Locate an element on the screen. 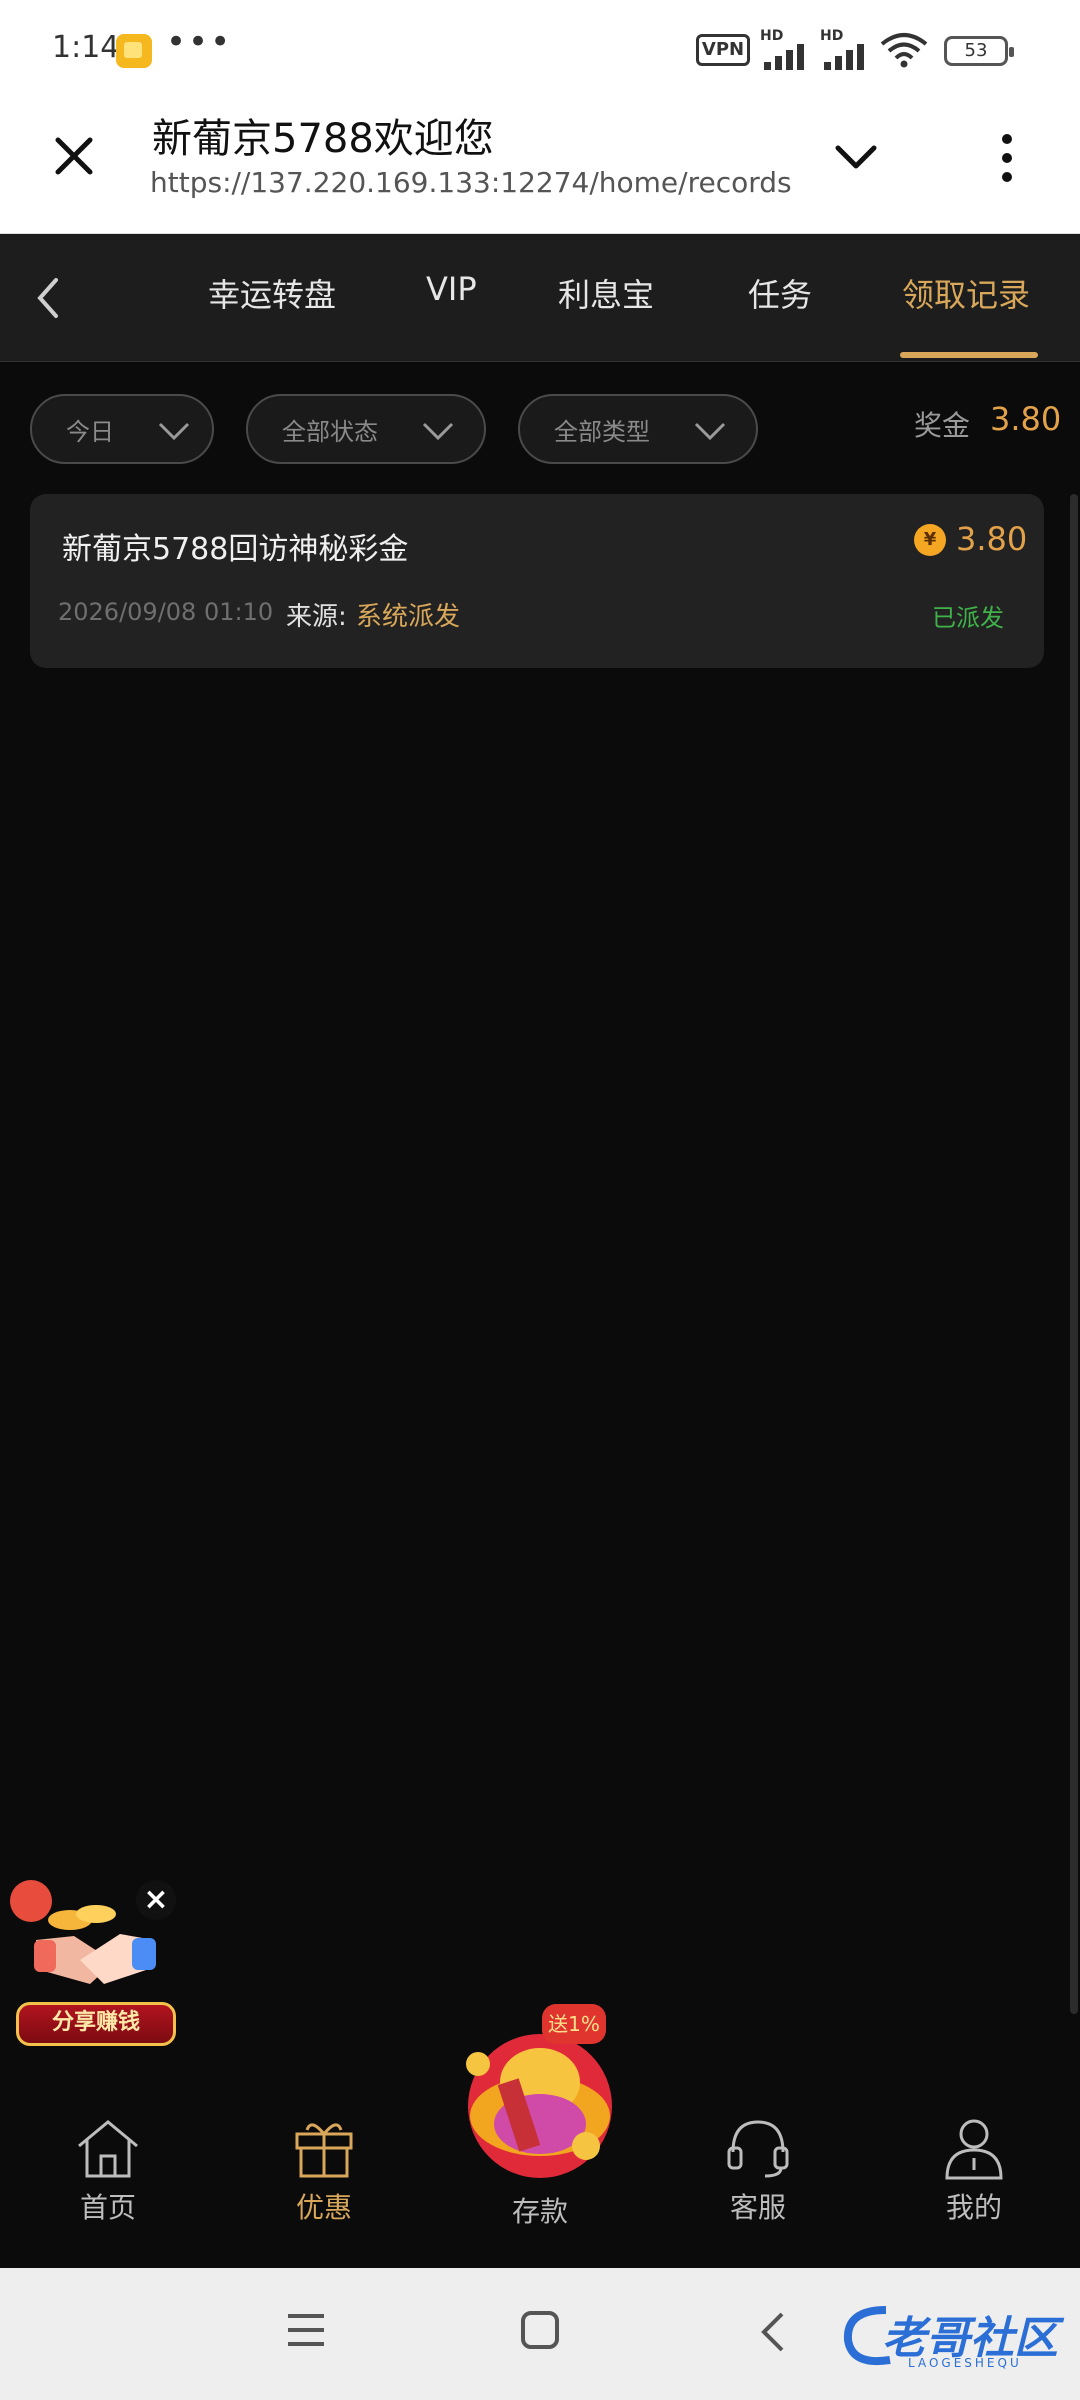  gift-icon is located at coordinates (324, 2150).